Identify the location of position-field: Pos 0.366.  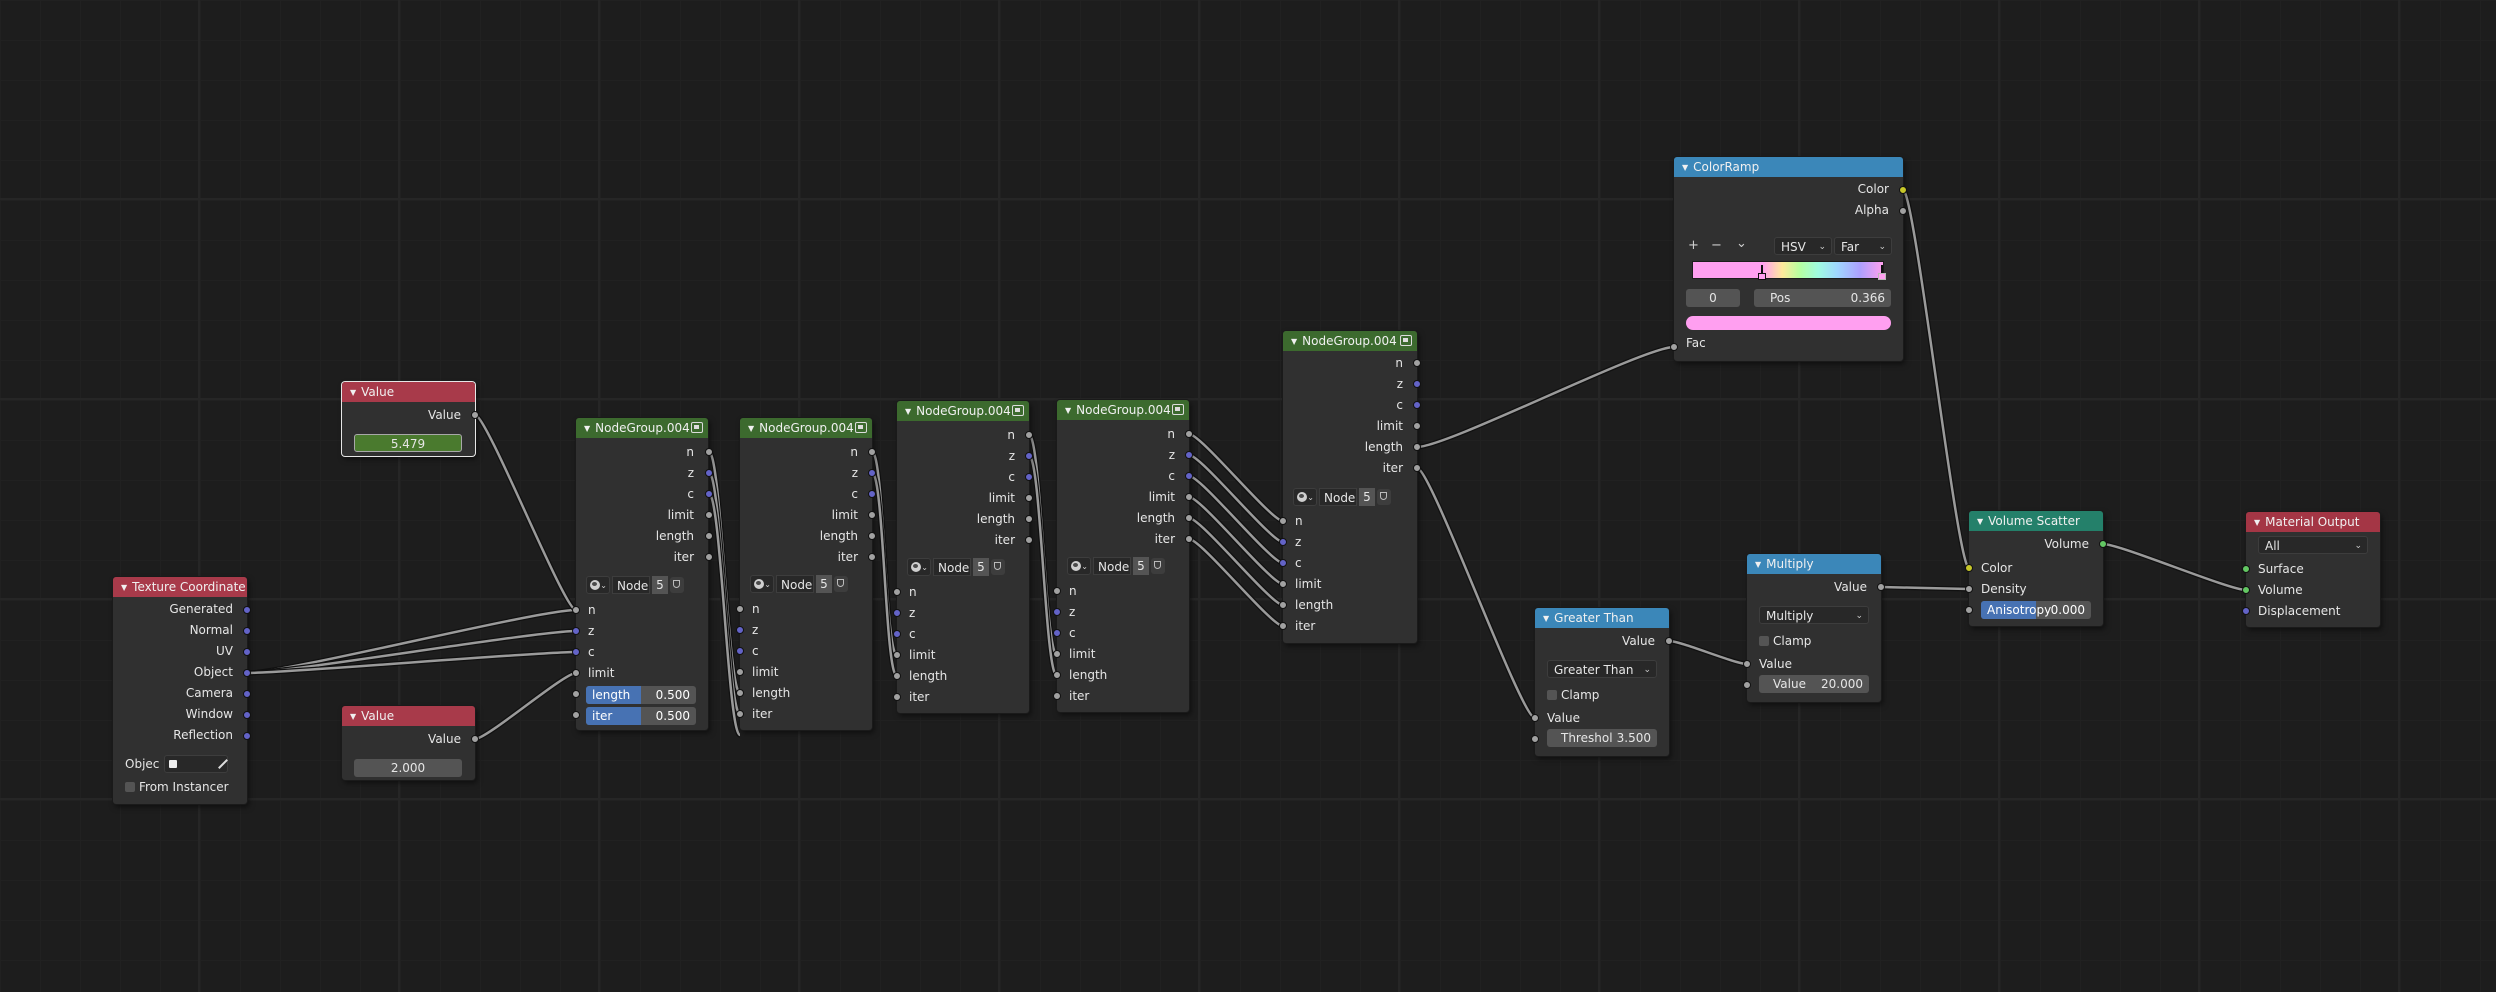
(1822, 298).